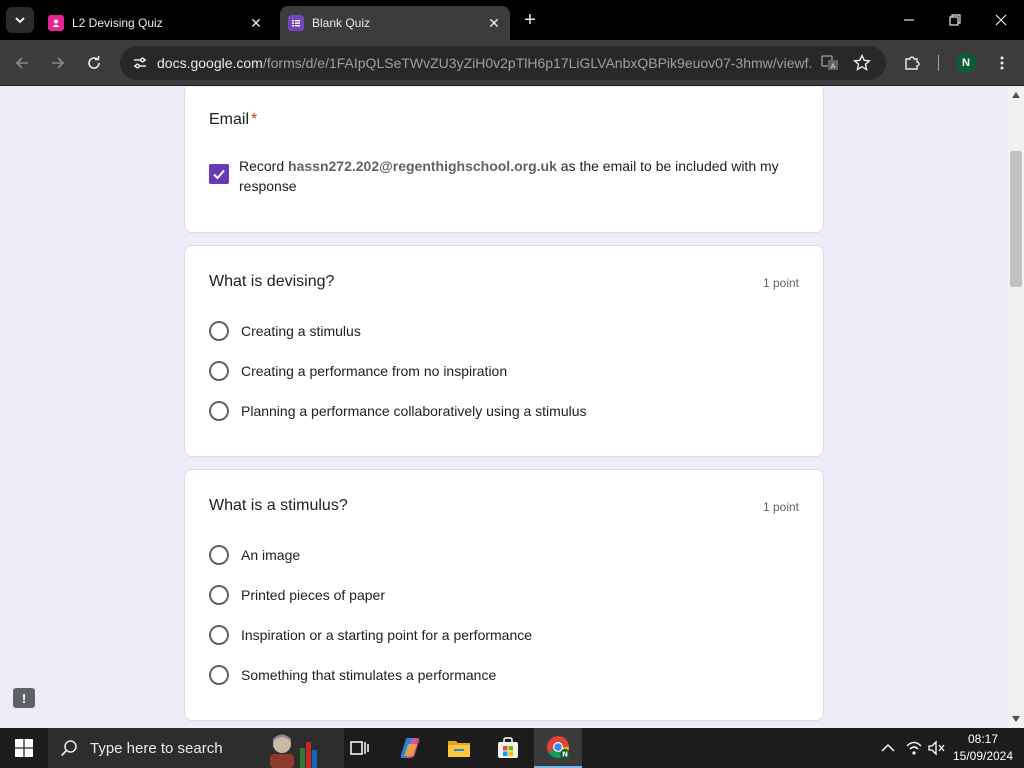 This screenshot has width=1024, height=768. I want to click on task-view-icon, so click(359, 748).